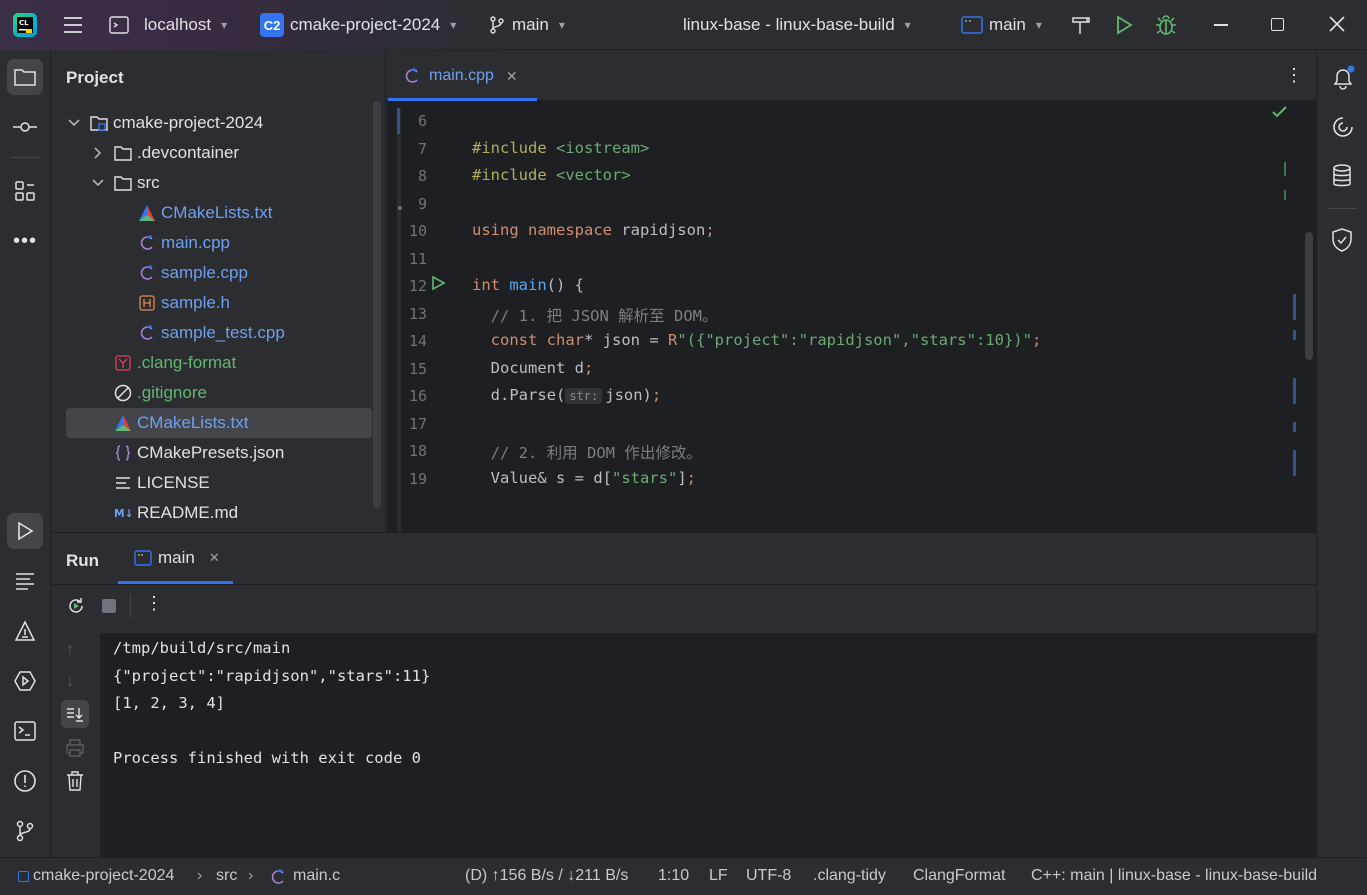 The width and height of the screenshot is (1367, 895). What do you see at coordinates (25, 531) in the screenshot?
I see `run-tool-button` at bounding box center [25, 531].